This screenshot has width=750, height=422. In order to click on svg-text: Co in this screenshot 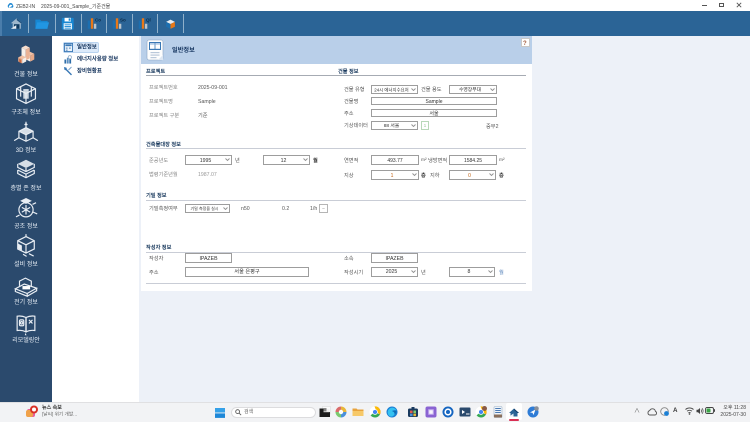, I will do `click(97, 19)`.